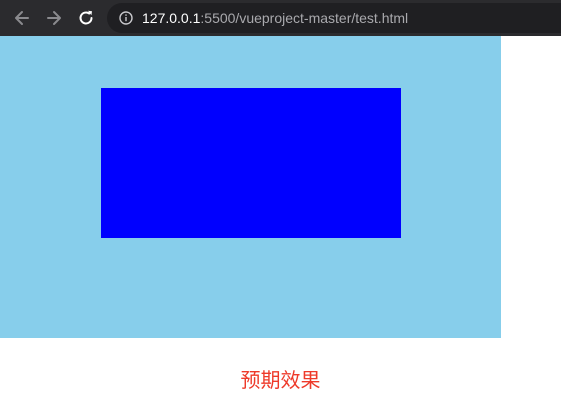 The height and width of the screenshot is (411, 561). I want to click on forward-arrow-icon, so click(54, 18).